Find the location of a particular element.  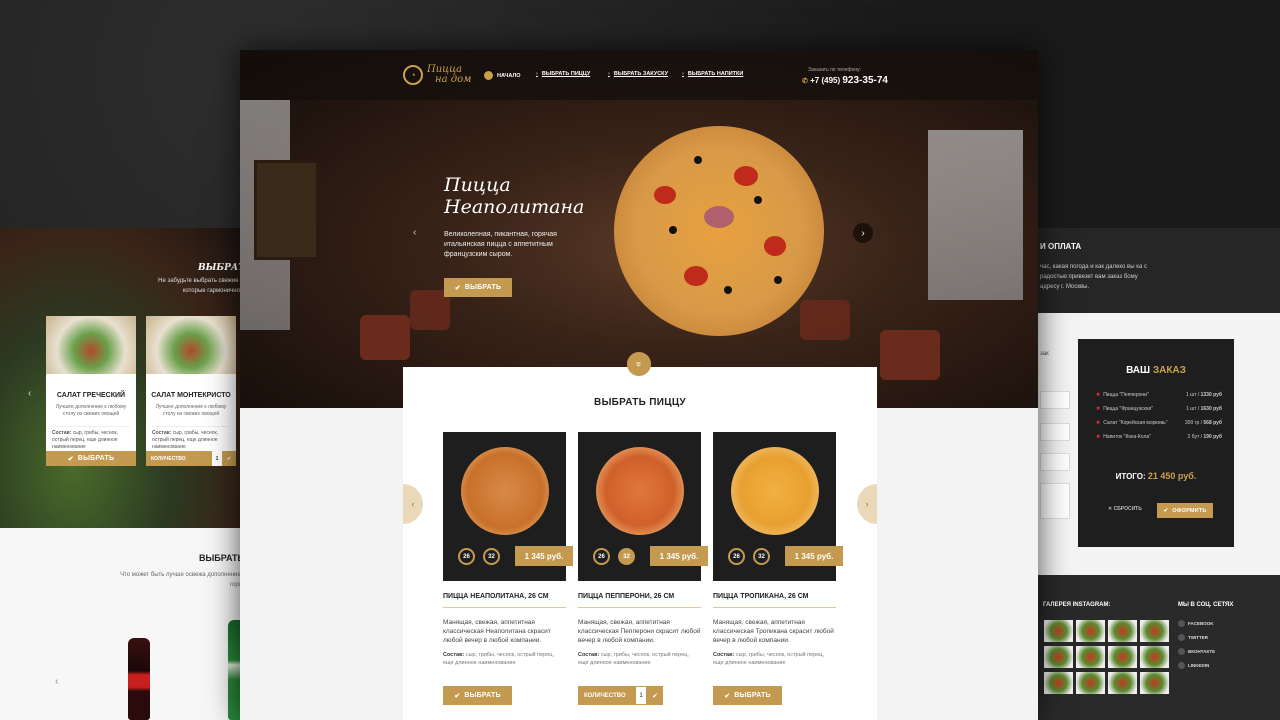

reset-label: СБРОСИТЬ is located at coordinates (1127, 509).